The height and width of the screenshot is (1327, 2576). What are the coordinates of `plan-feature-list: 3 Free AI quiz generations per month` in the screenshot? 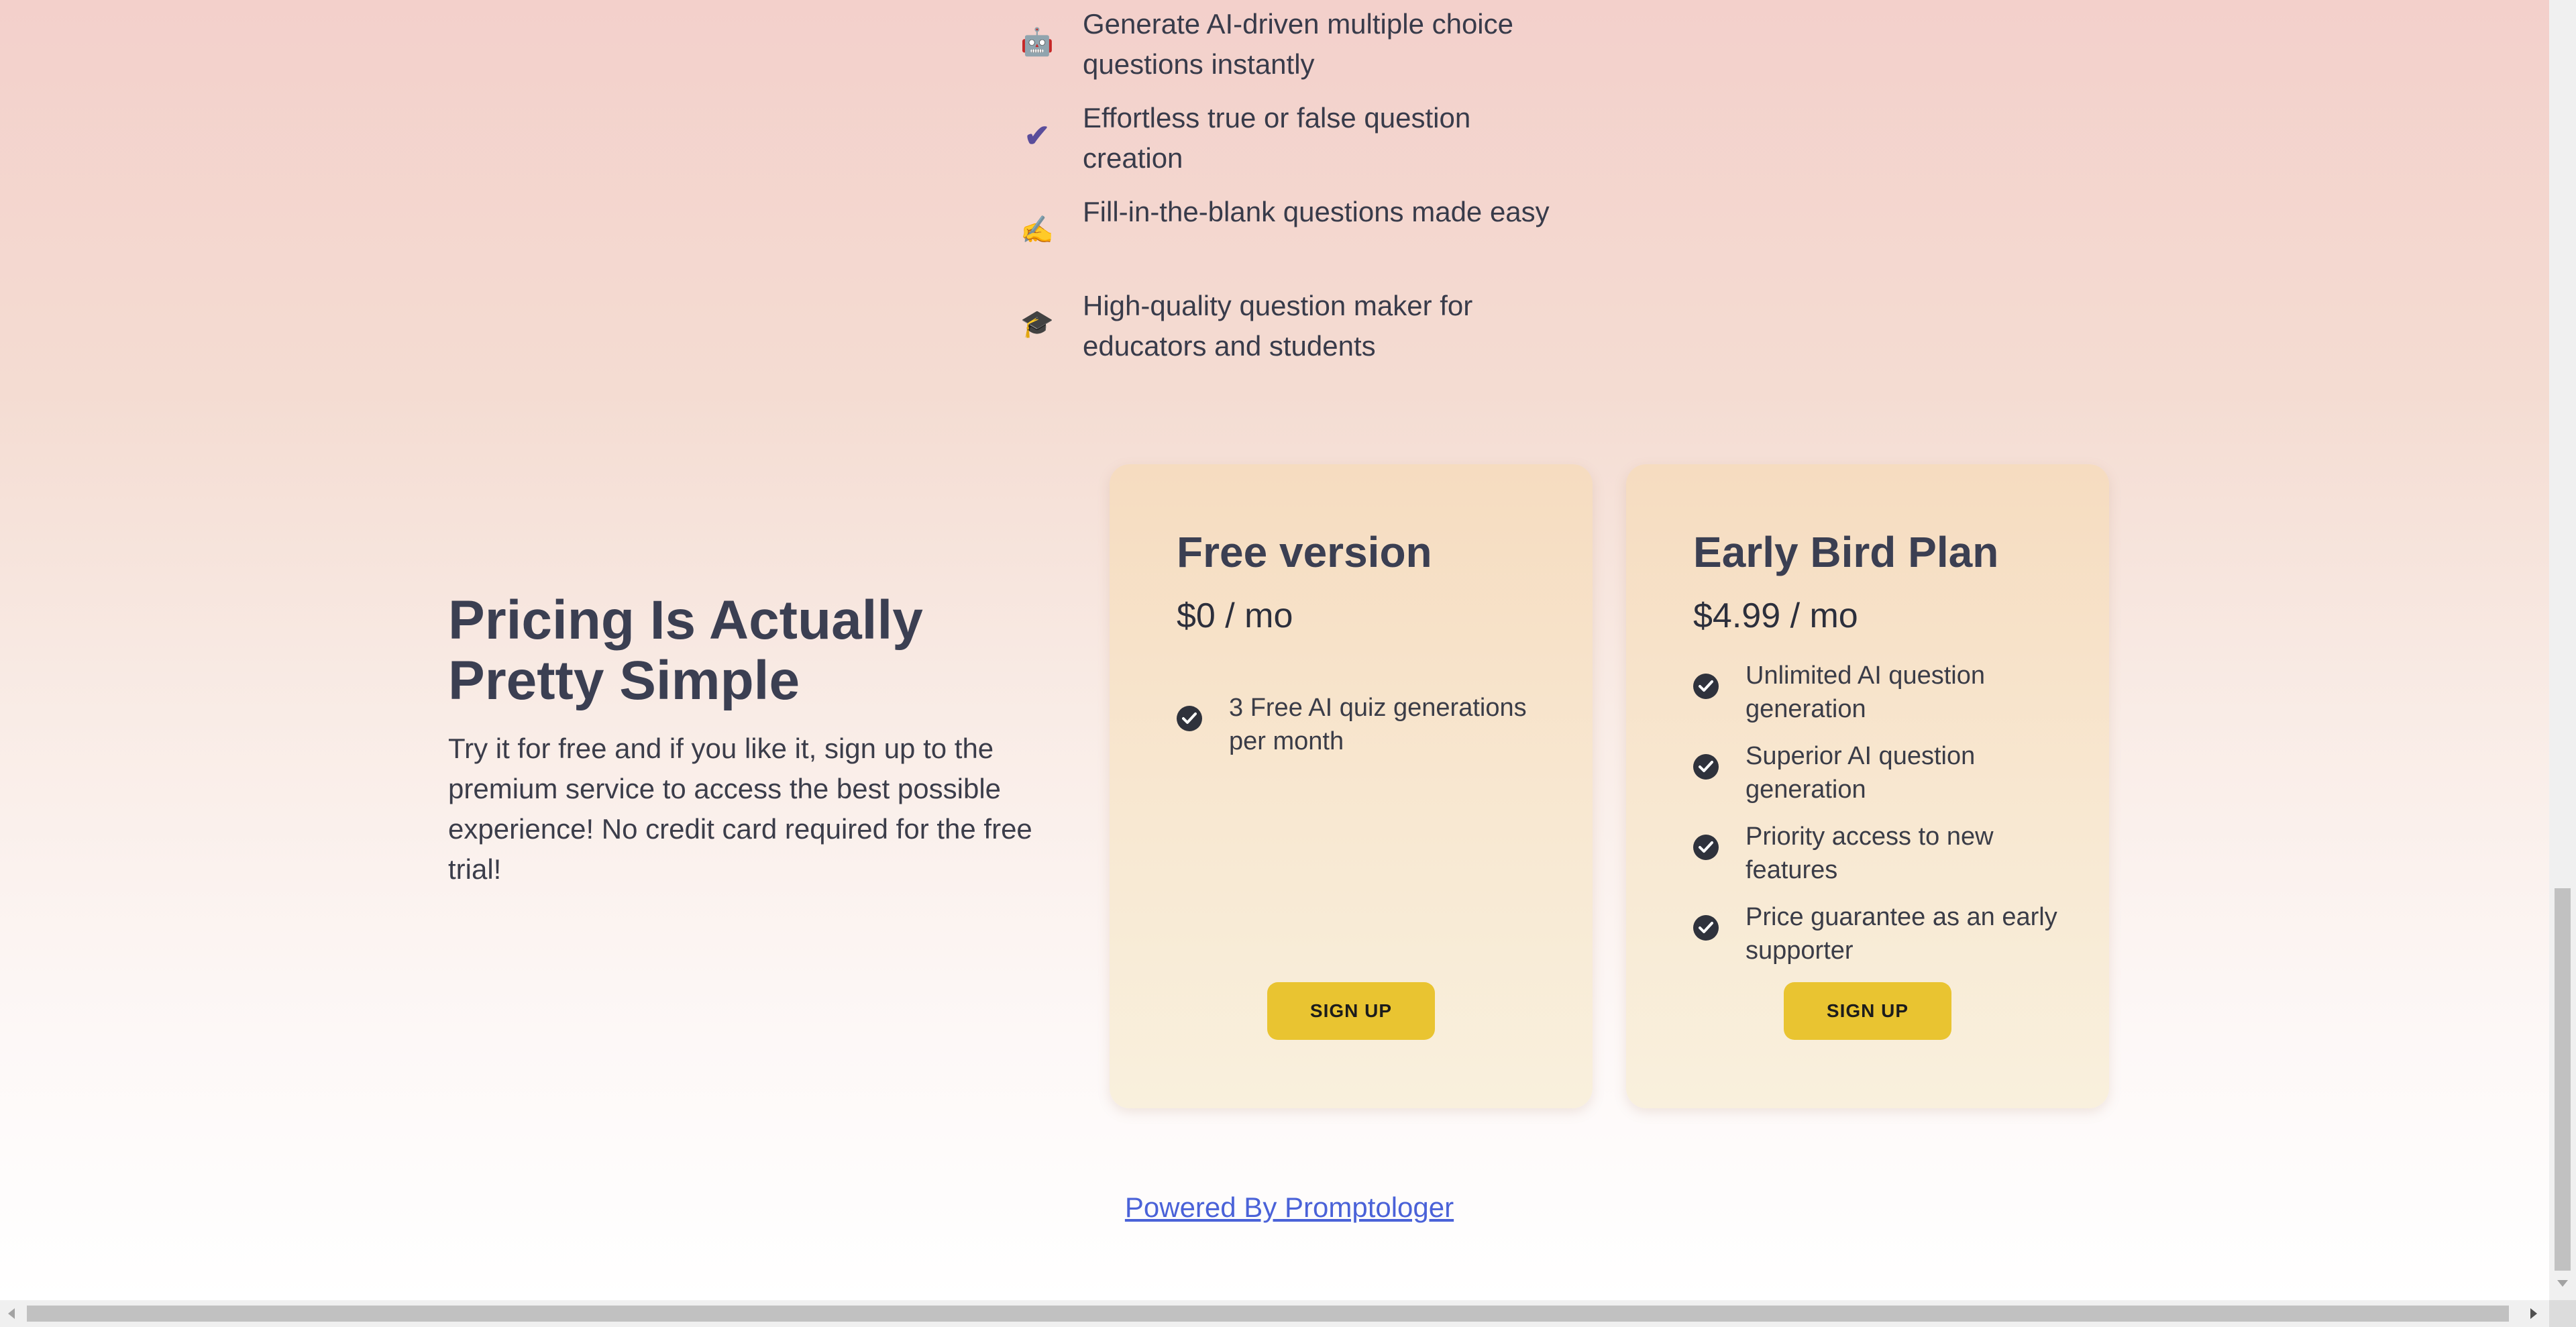 It's located at (1364, 731).